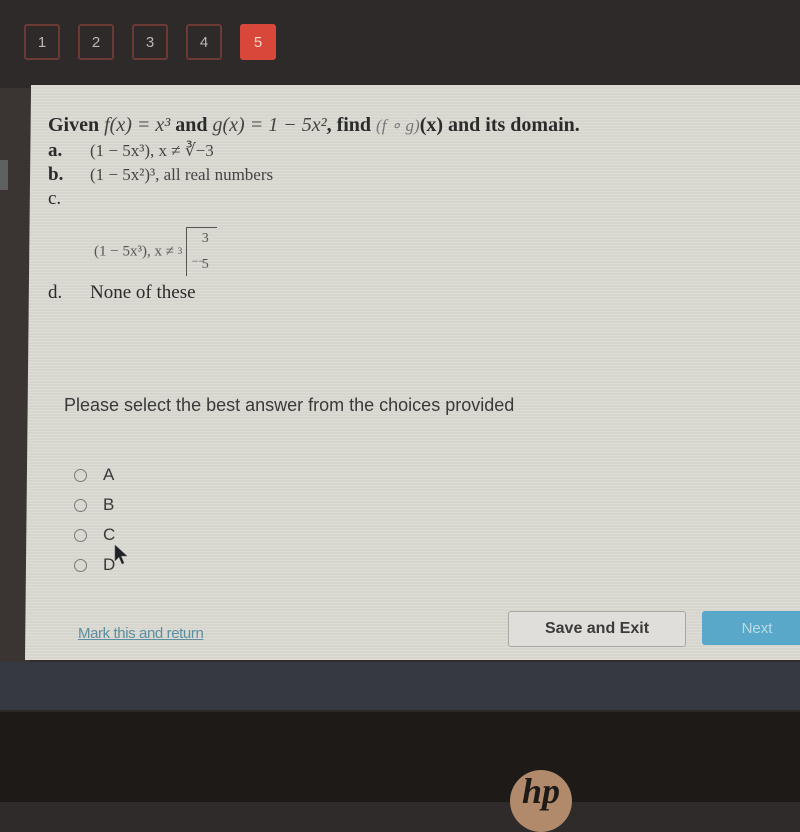 The image size is (800, 832). I want to click on option-label: C, so click(109, 534).